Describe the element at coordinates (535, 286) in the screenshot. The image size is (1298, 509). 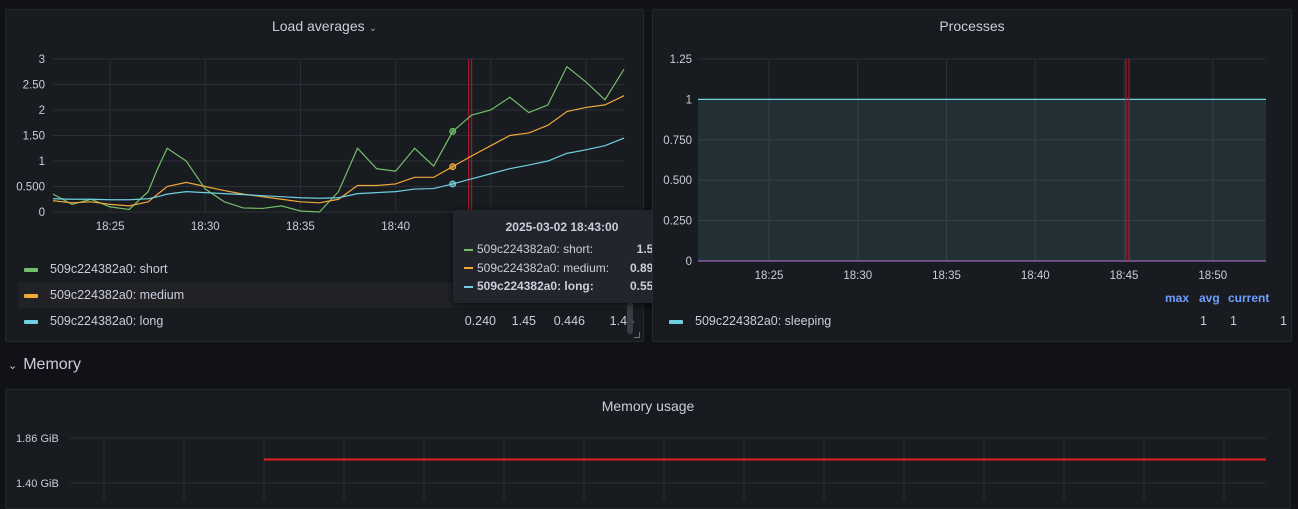
I see `tooltip-label-long: 509c224382a0: long:` at that location.